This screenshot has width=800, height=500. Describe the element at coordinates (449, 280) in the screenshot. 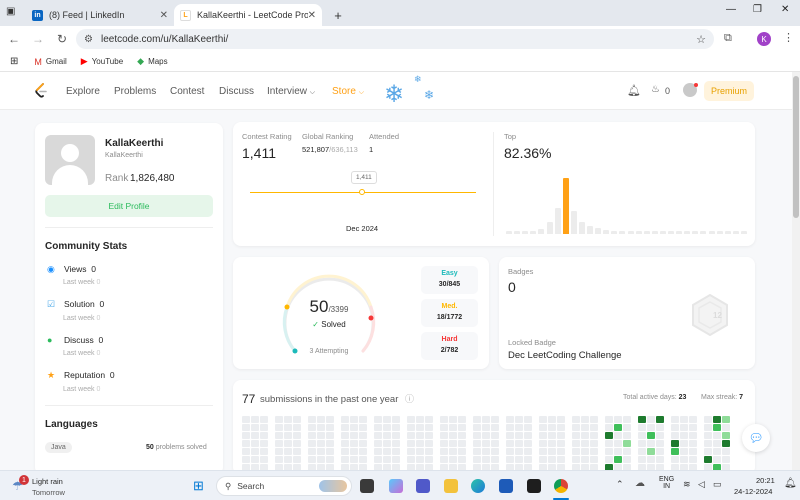

I see `easy-box: Easy 30/845` at that location.